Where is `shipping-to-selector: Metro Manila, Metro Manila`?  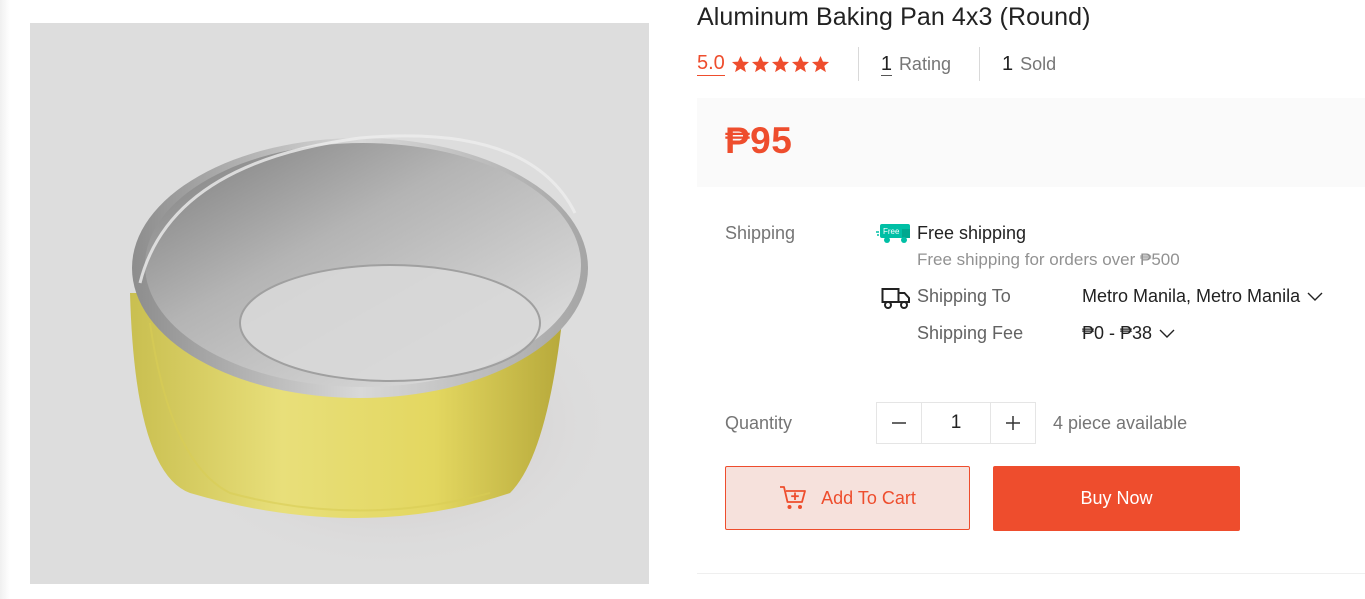
shipping-to-selector: Metro Manila, Metro Manila is located at coordinates (1202, 296).